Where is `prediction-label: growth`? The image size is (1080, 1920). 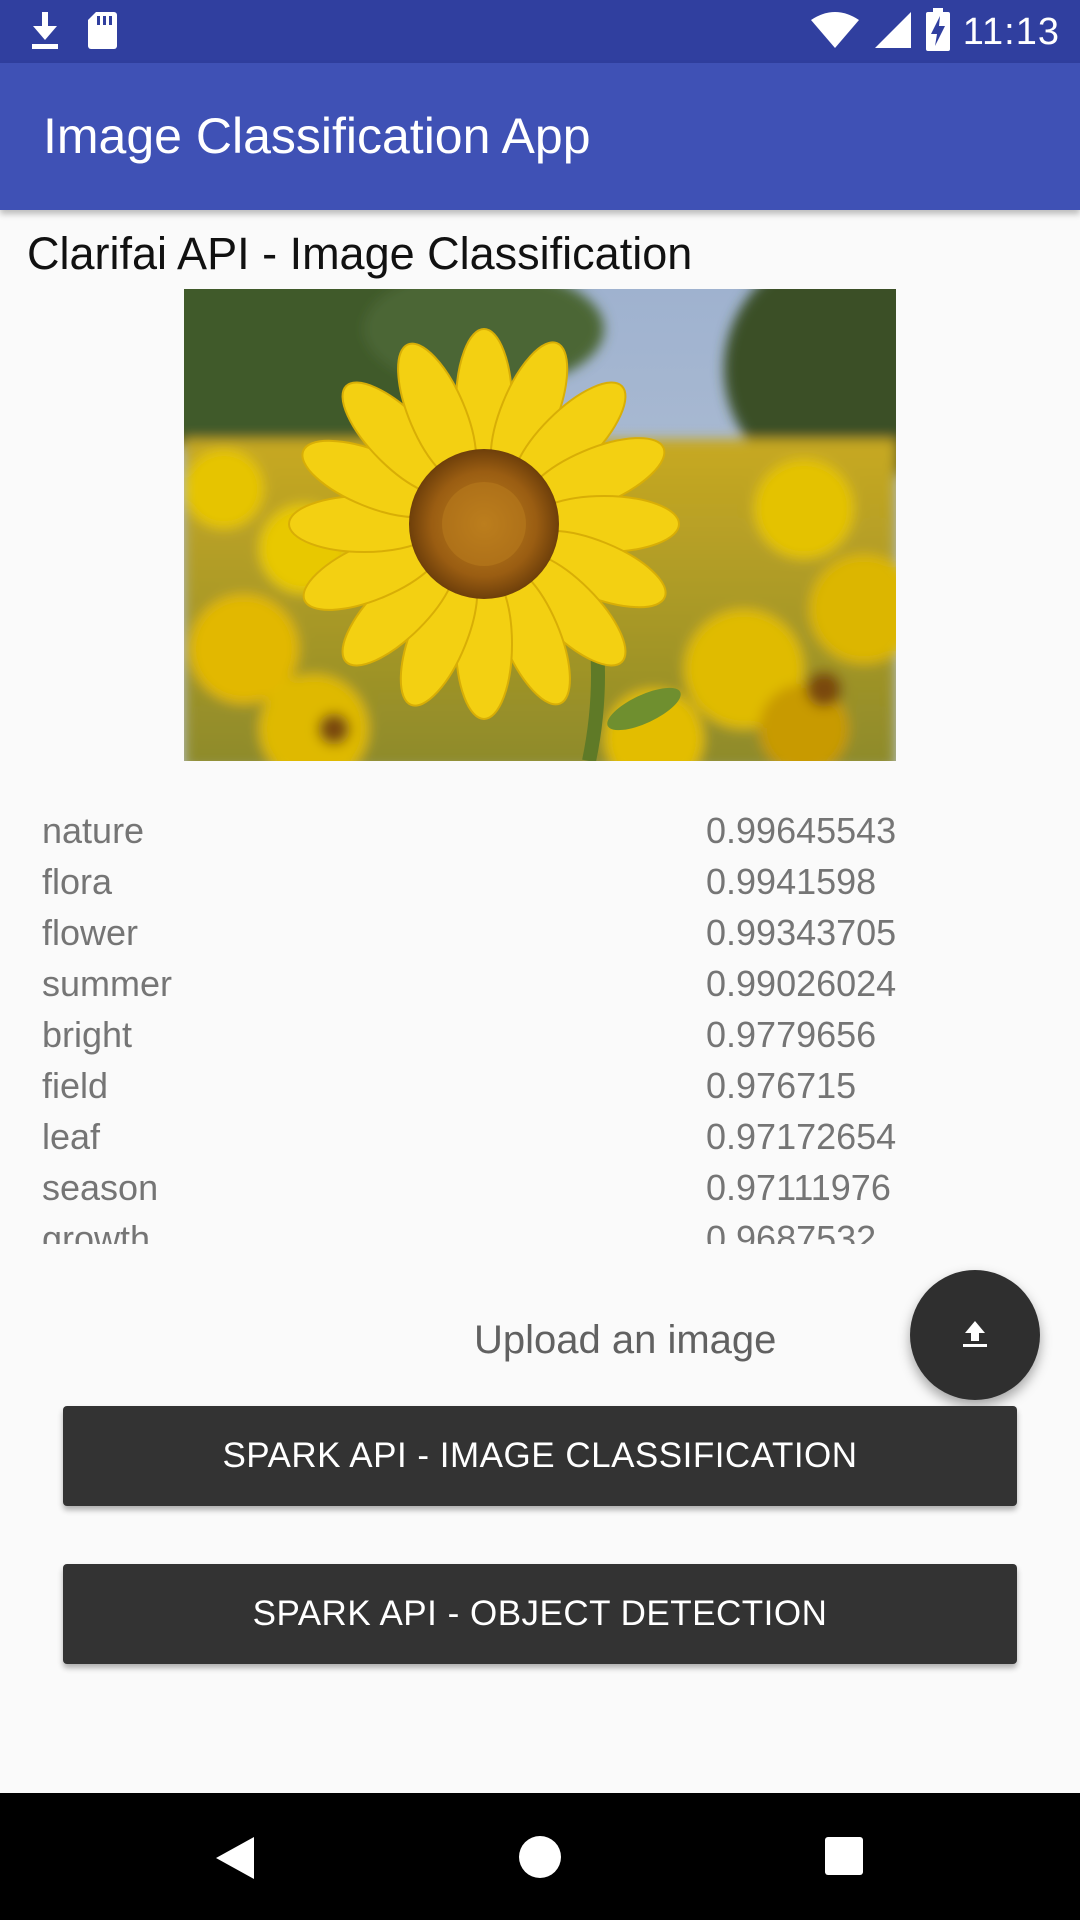 prediction-label: growth is located at coordinates (96, 1231).